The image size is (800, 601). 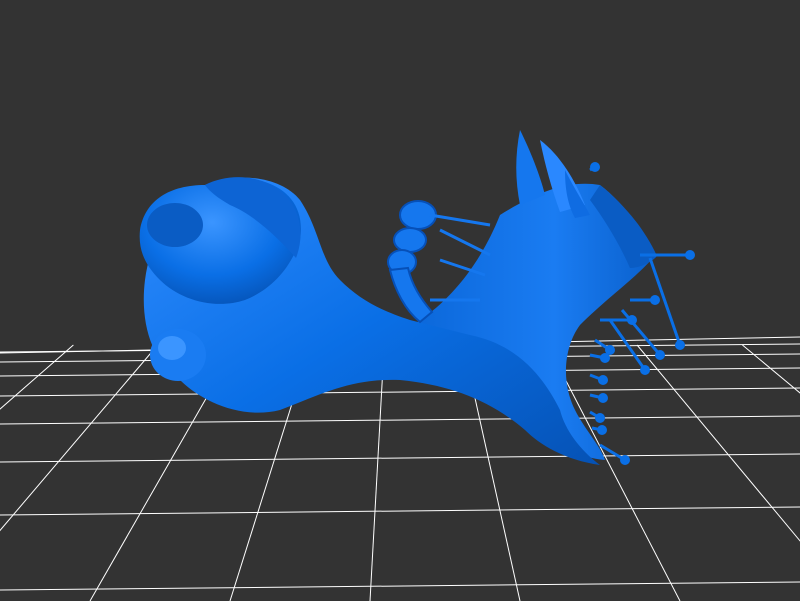 What do you see at coordinates (172, 348) in the screenshot?
I see `model-eye-highlight` at bounding box center [172, 348].